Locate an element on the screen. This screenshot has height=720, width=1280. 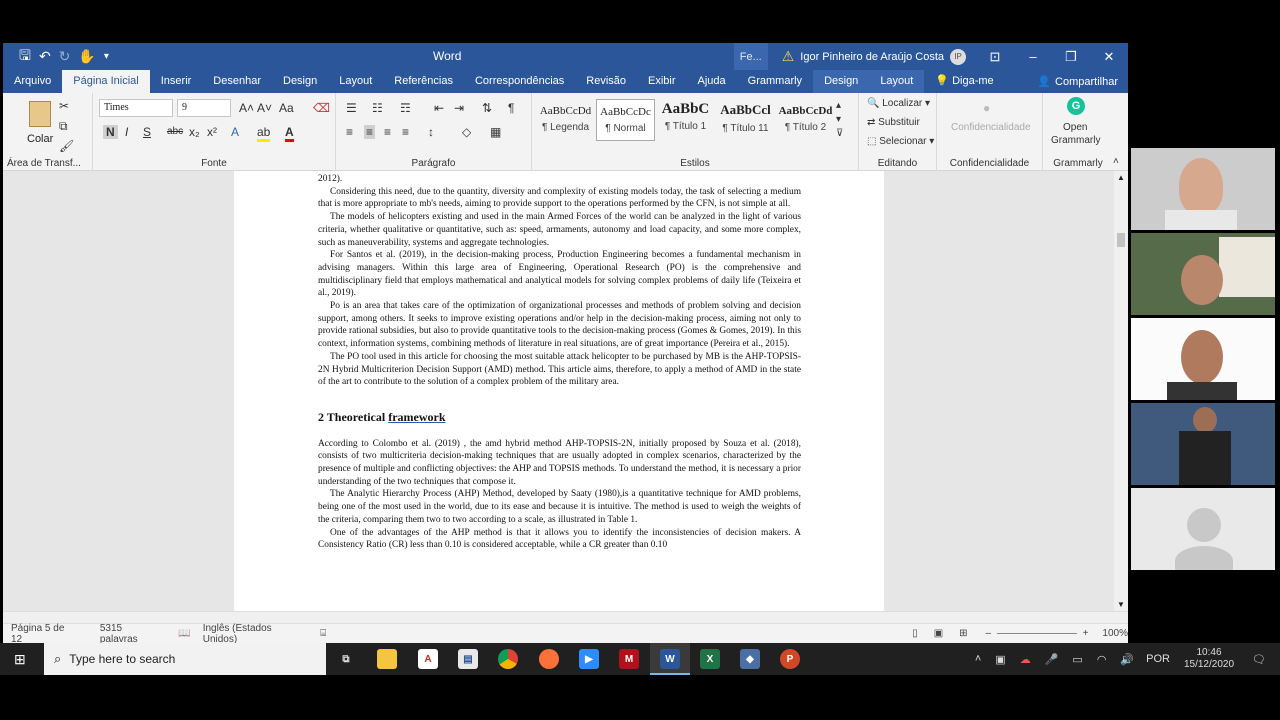
tab-pagina-inicial: Página Inicial is located at coordinates (106, 81).